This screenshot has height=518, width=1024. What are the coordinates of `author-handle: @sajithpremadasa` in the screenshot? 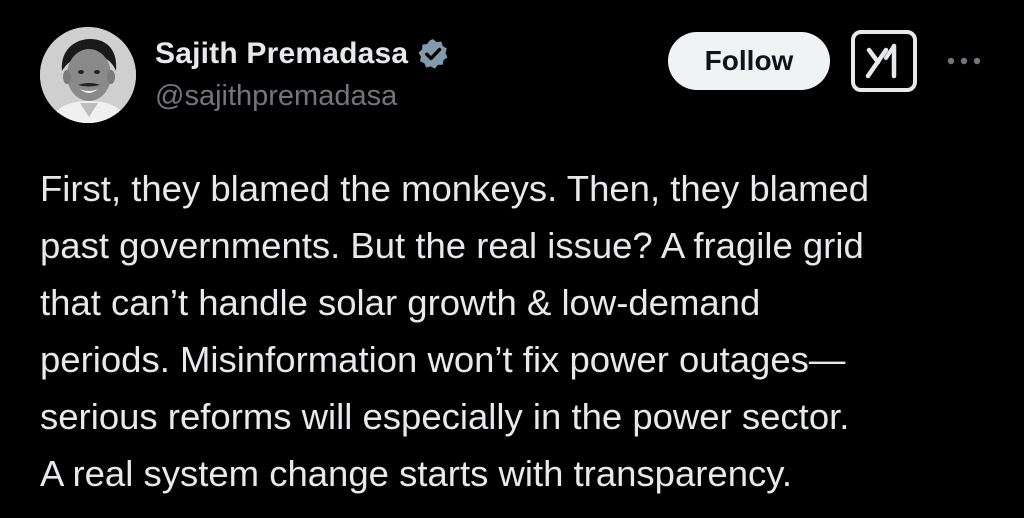 It's located at (276, 96).